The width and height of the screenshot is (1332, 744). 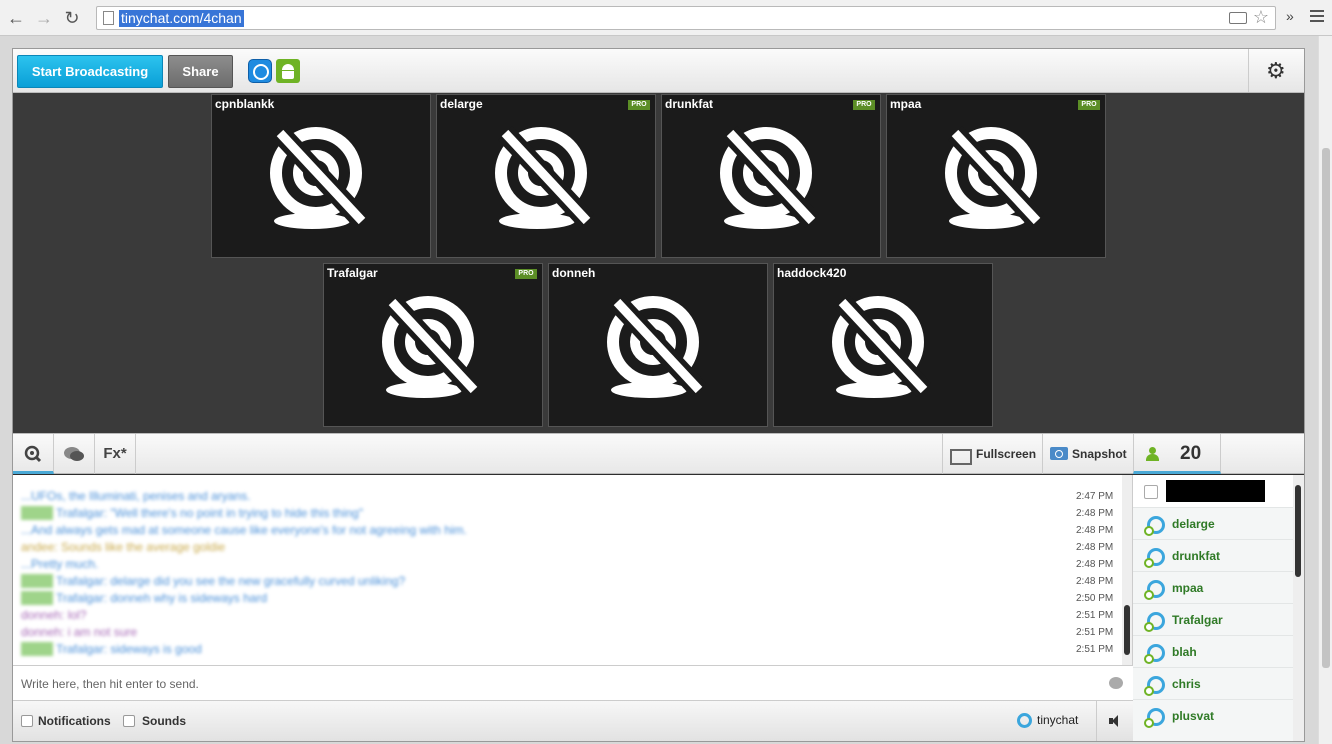 What do you see at coordinates (1089, 105) in the screenshot?
I see `pro-badge: PRO` at bounding box center [1089, 105].